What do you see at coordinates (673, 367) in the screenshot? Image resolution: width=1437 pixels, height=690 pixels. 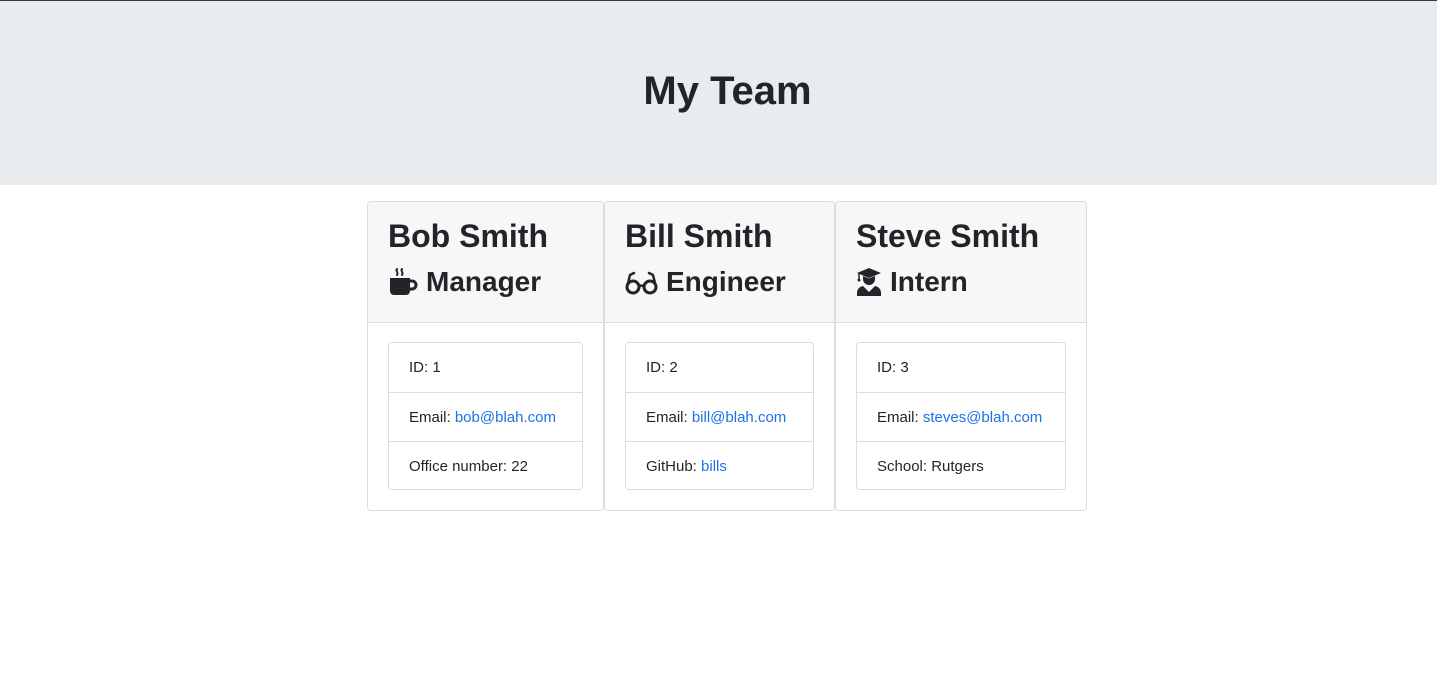 I see `id-value: 2` at bounding box center [673, 367].